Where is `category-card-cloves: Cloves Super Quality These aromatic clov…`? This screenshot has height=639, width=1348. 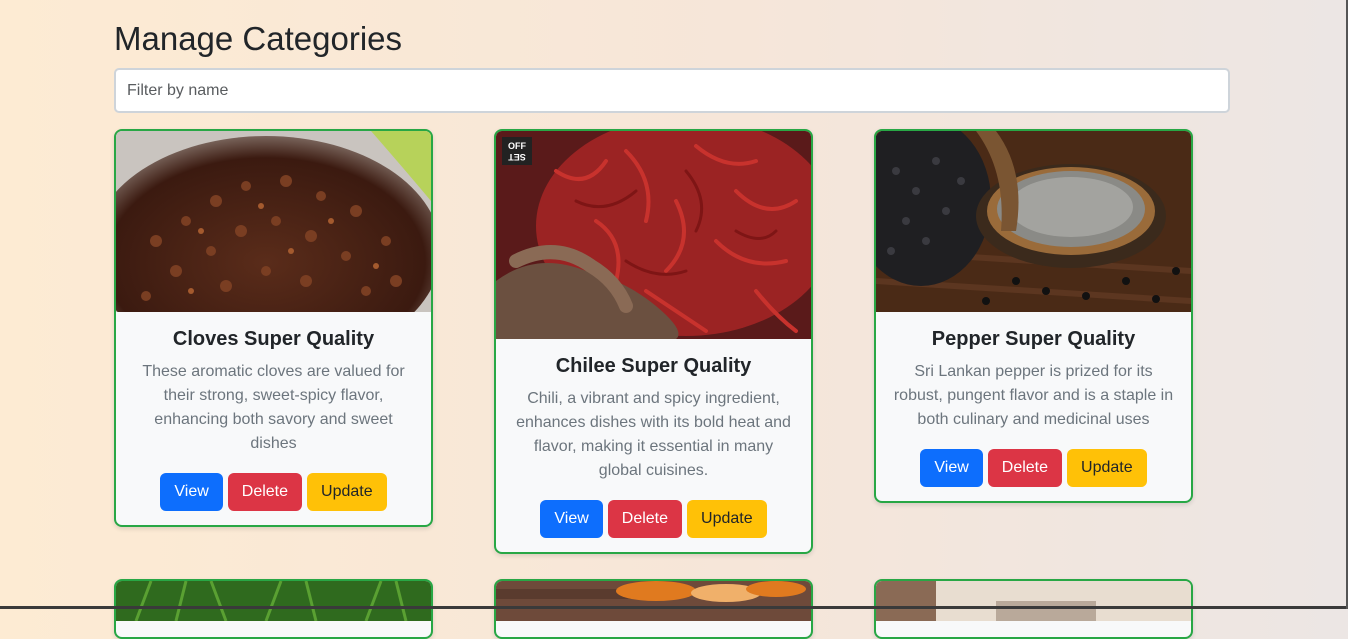 category-card-cloves: Cloves Super Quality These aromatic clov… is located at coordinates (273, 328).